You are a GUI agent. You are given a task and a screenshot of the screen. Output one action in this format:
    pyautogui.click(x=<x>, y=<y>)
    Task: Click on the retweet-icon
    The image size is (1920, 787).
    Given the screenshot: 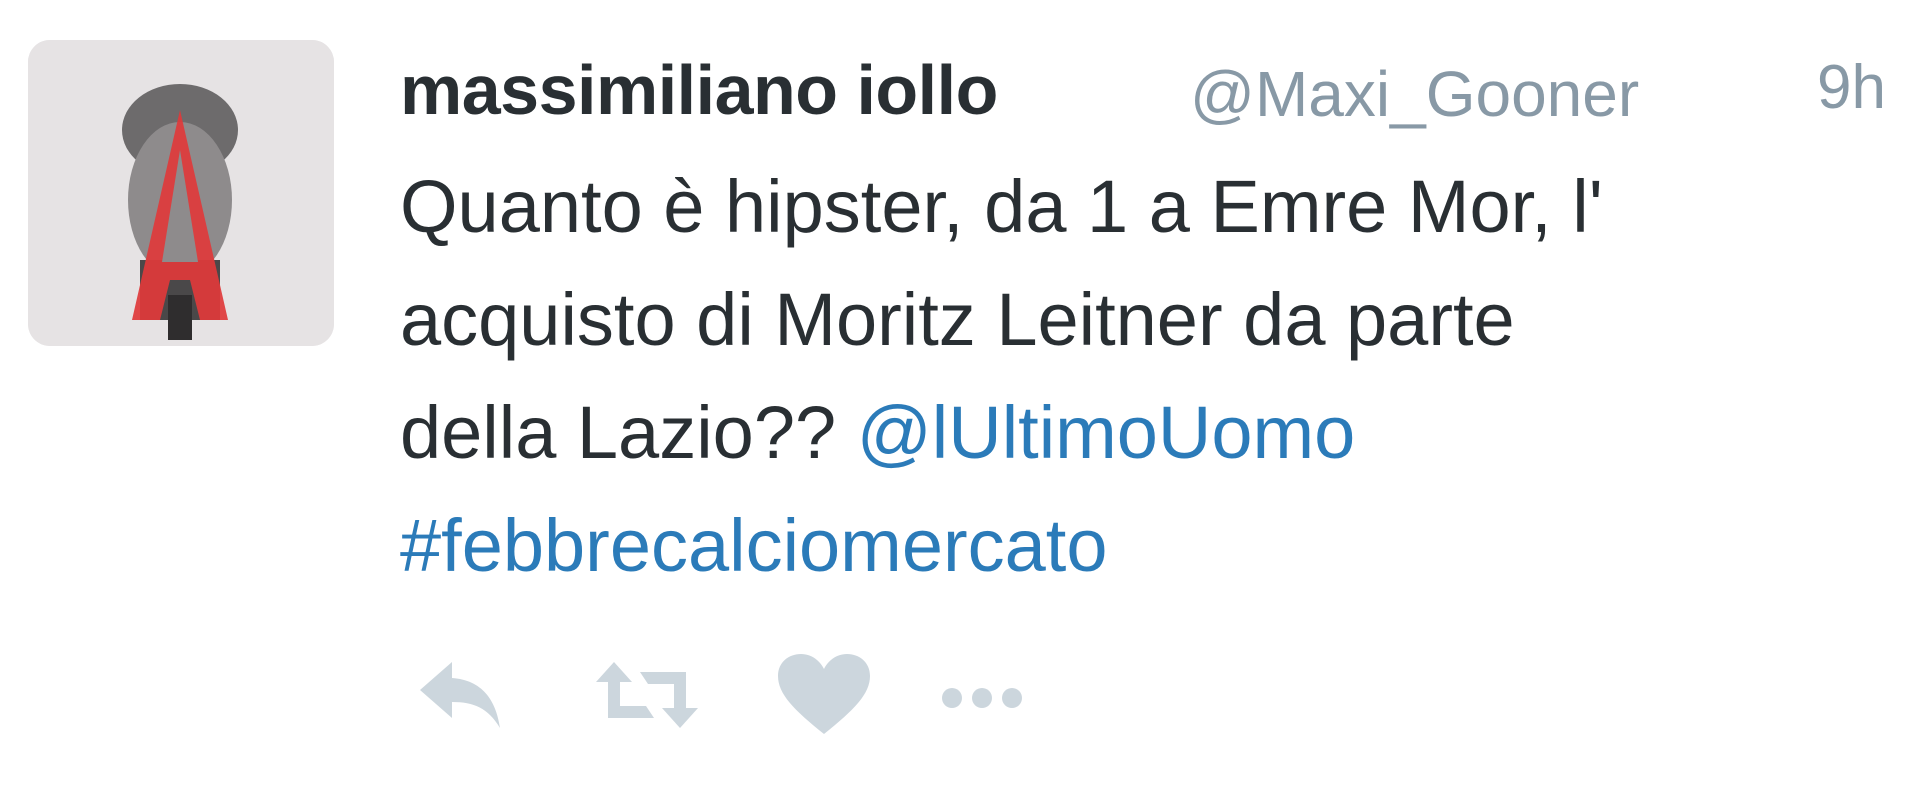 What is the action you would take?
    pyautogui.click(x=647, y=695)
    